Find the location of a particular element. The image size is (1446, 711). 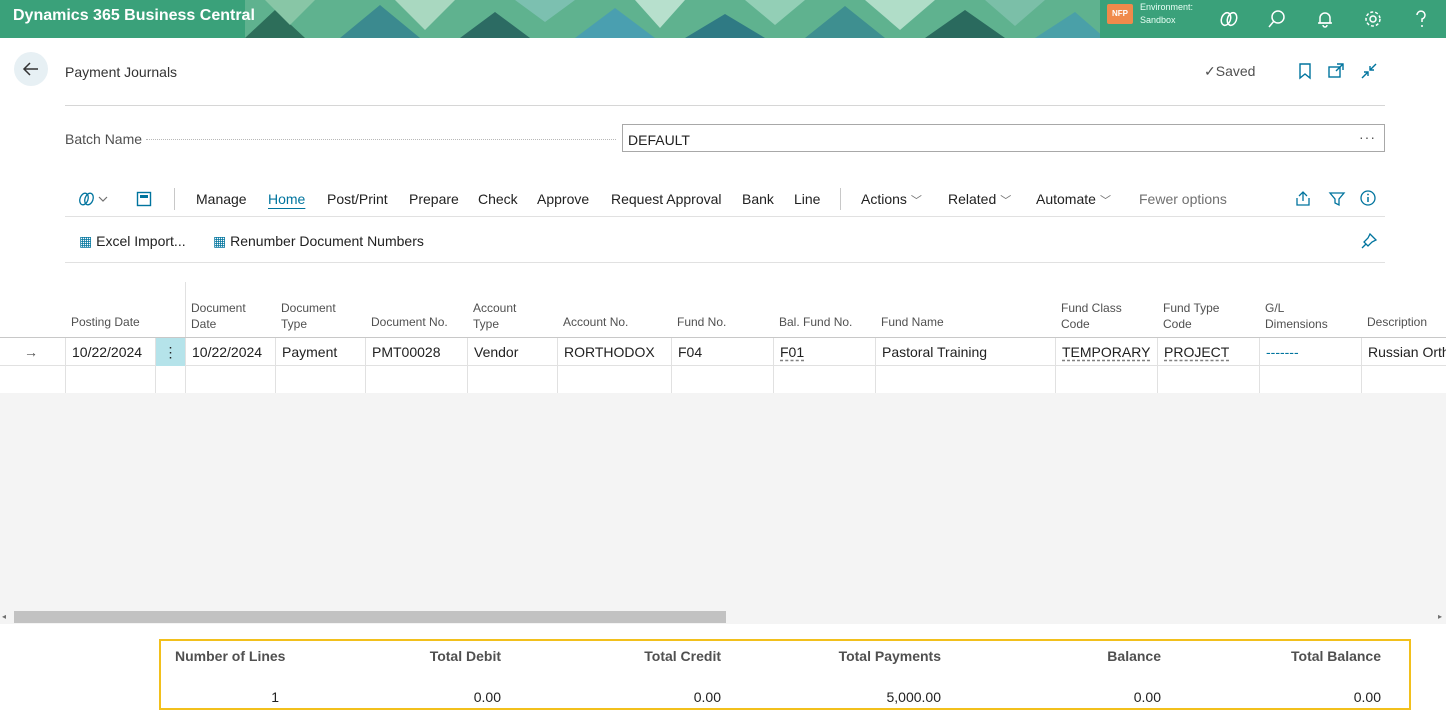

col-document-date: Document Date is located at coordinates (218, 316).